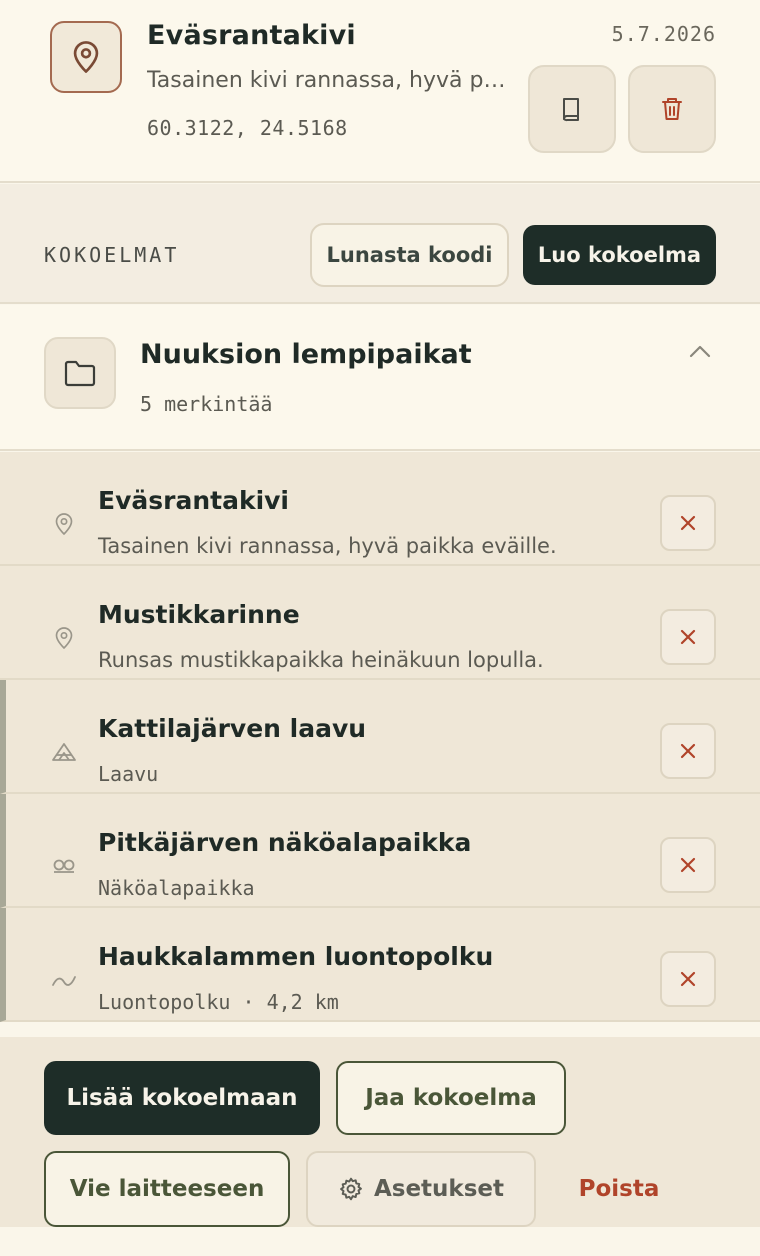 The width and height of the screenshot is (760, 1256). Describe the element at coordinates (232, 728) in the screenshot. I see `list-item-title: Kattilajärven laavu` at that location.